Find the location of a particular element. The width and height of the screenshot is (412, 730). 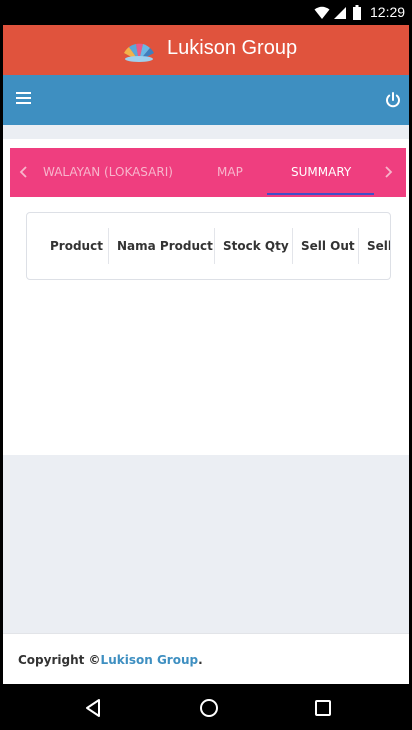

home-icon is located at coordinates (209, 708).